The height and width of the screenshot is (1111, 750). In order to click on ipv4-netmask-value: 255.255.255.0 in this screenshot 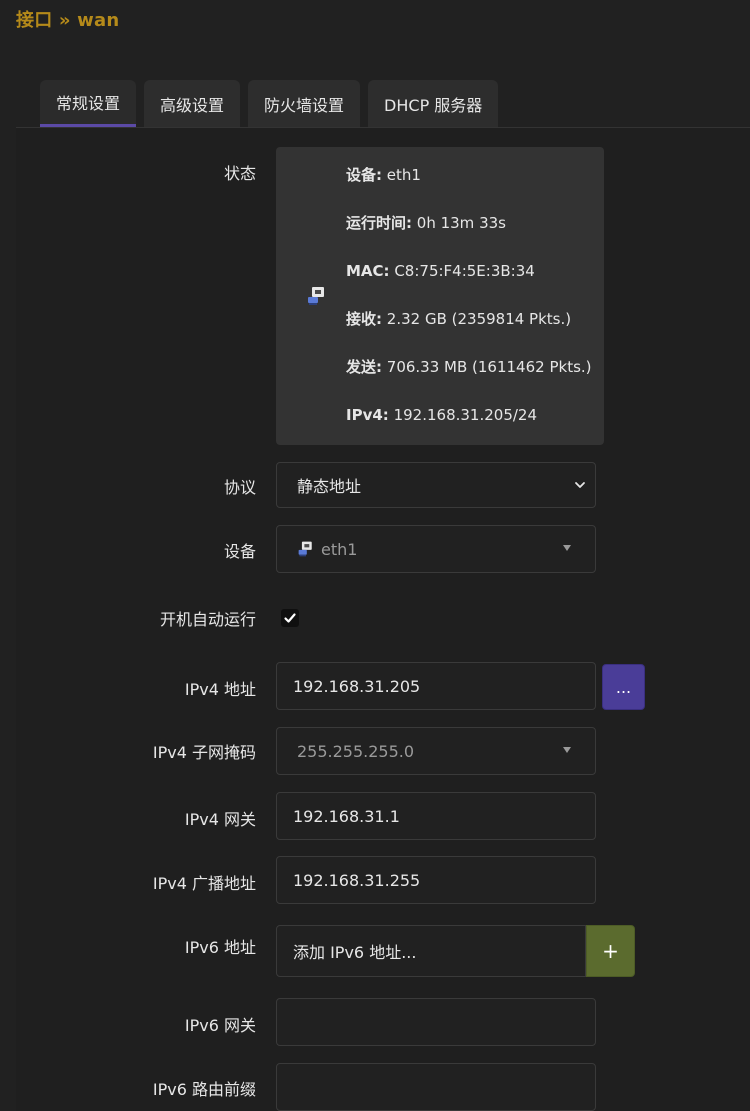, I will do `click(356, 751)`.